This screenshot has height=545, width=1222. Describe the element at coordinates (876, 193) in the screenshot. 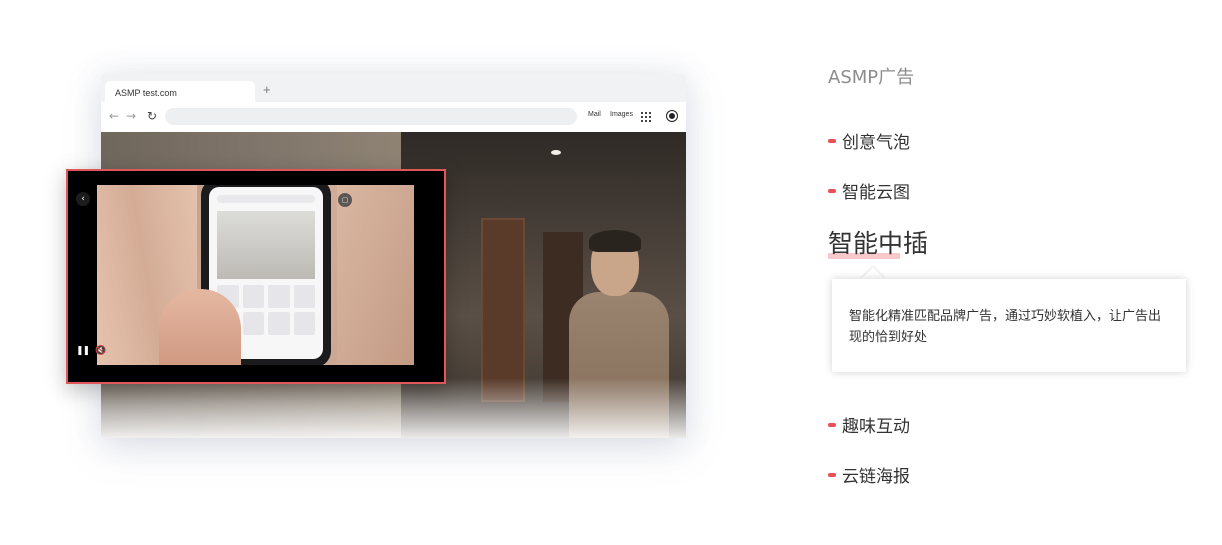

I see `feature-item-label: 智能云图` at that location.